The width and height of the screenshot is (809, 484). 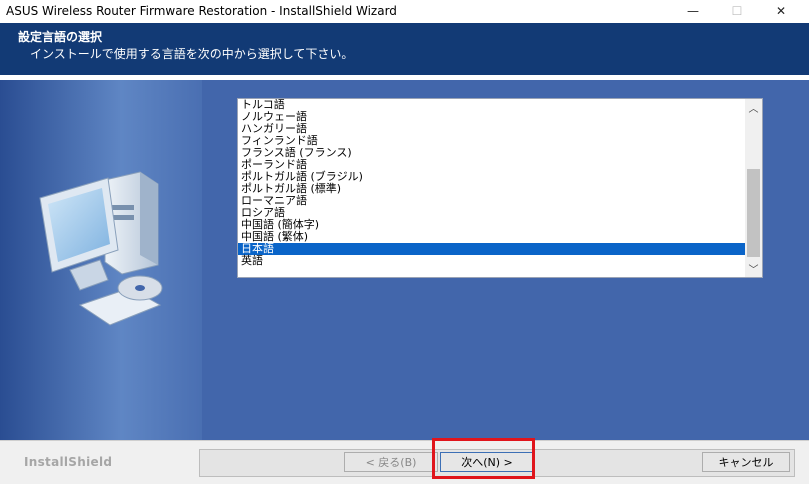 What do you see at coordinates (404, 49) in the screenshot?
I see `wizard-header: 設定言語の選択 インストールで使用する言語を次の中から選択して下さい。` at bounding box center [404, 49].